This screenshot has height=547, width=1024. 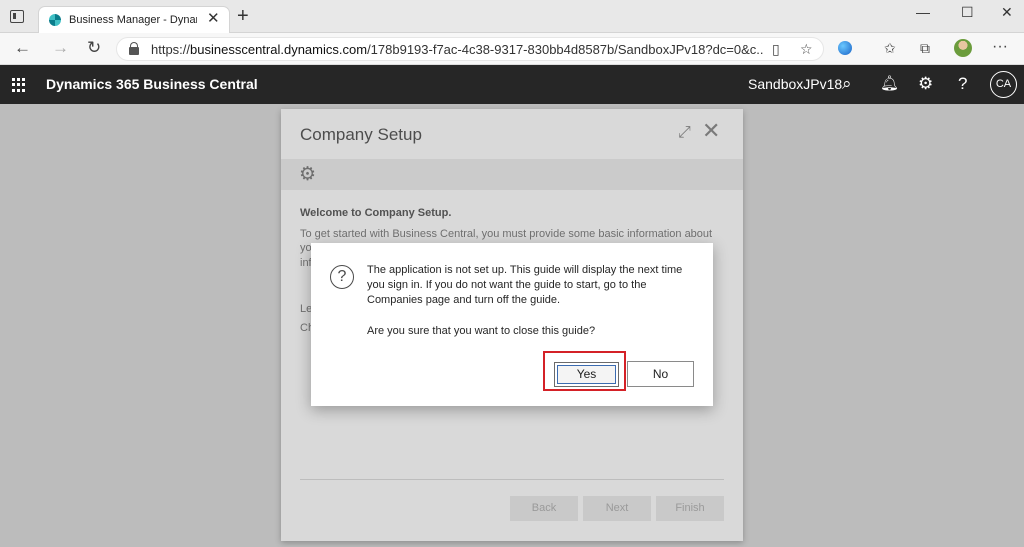 I want to click on close-icon: ✕, so click(x=711, y=131).